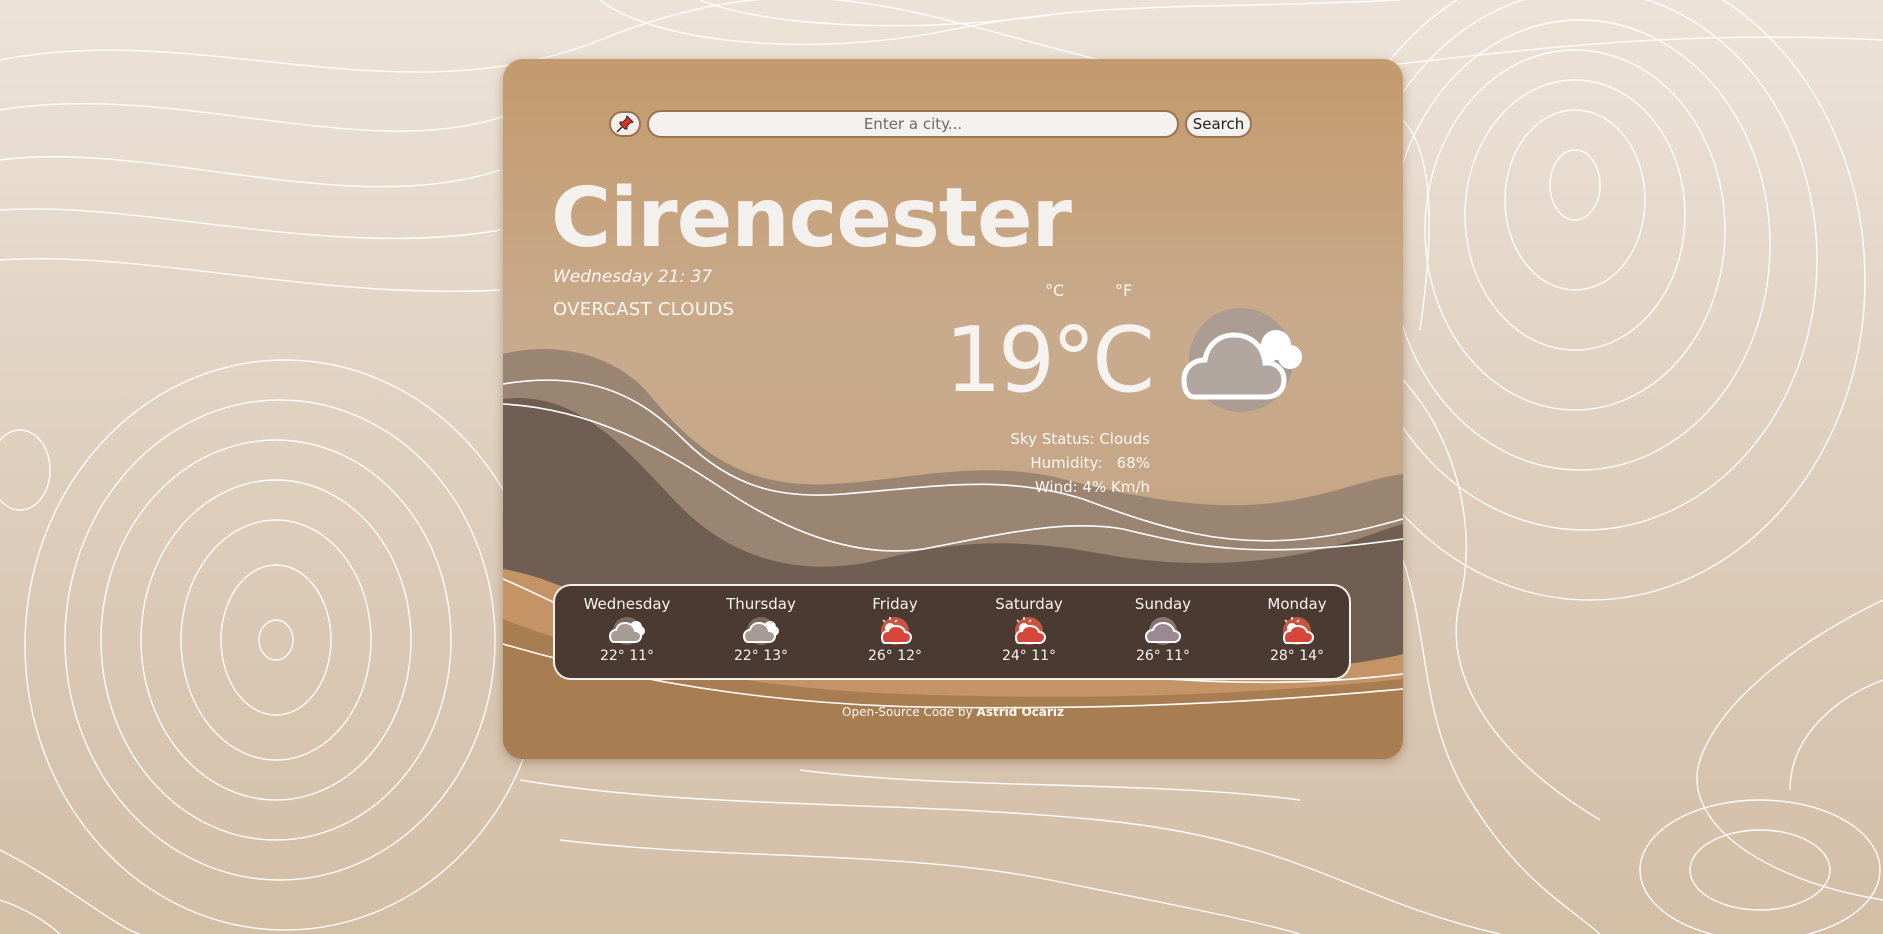 This screenshot has height=934, width=1883. Describe the element at coordinates (761, 604) in the screenshot. I see `forecast-day-name: Thursday` at that location.